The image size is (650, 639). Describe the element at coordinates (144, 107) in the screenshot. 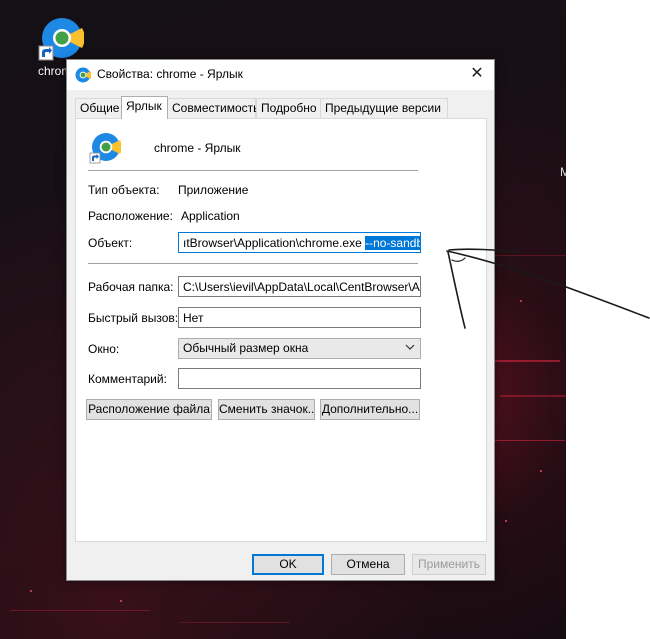

I see `tab-shortcut: Ярлык` at that location.